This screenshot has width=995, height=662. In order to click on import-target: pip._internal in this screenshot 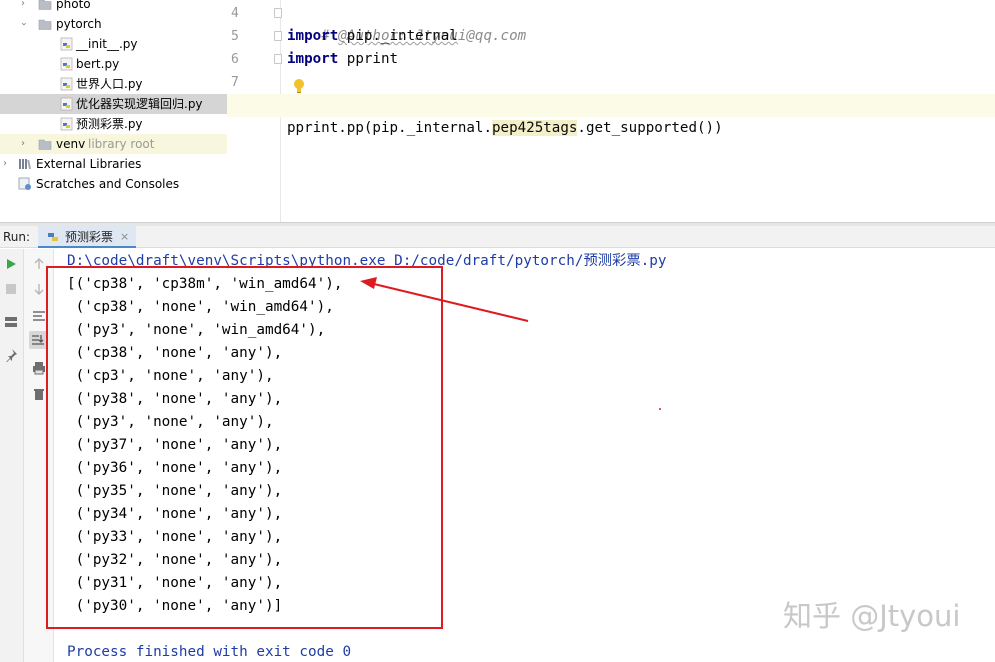, I will do `click(398, 36)`.